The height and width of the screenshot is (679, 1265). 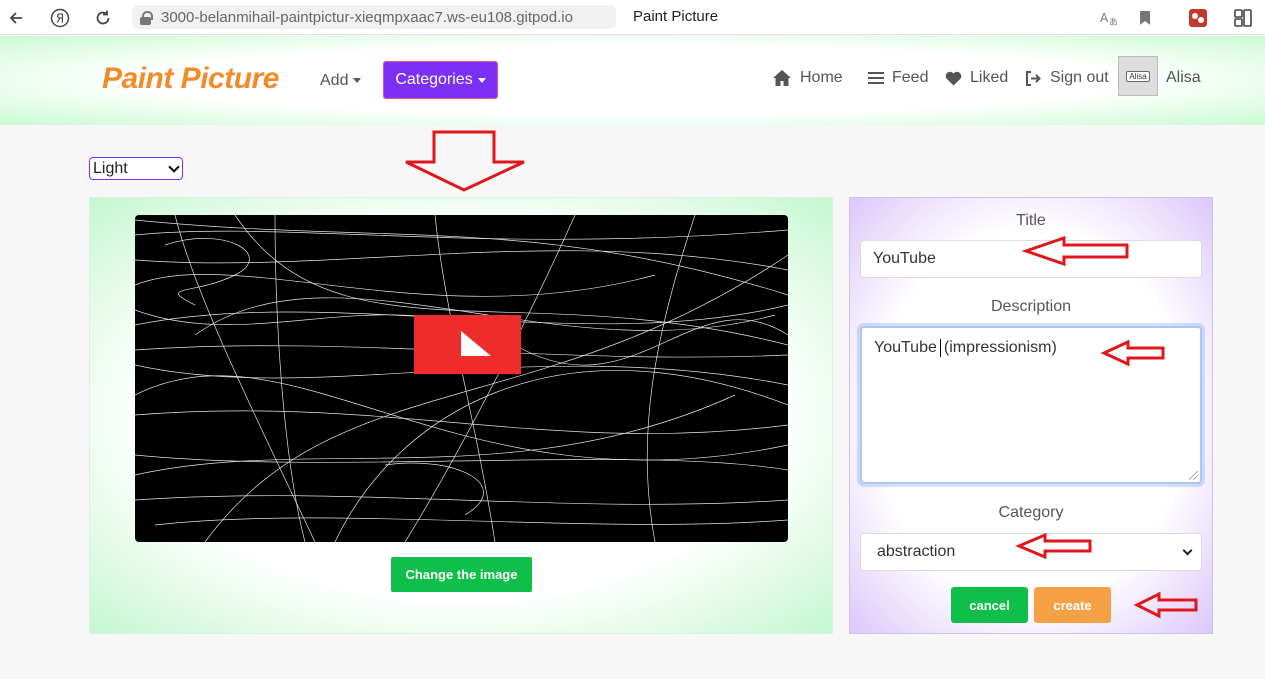 I want to click on change-image-button: Change the image, so click(x=461, y=574).